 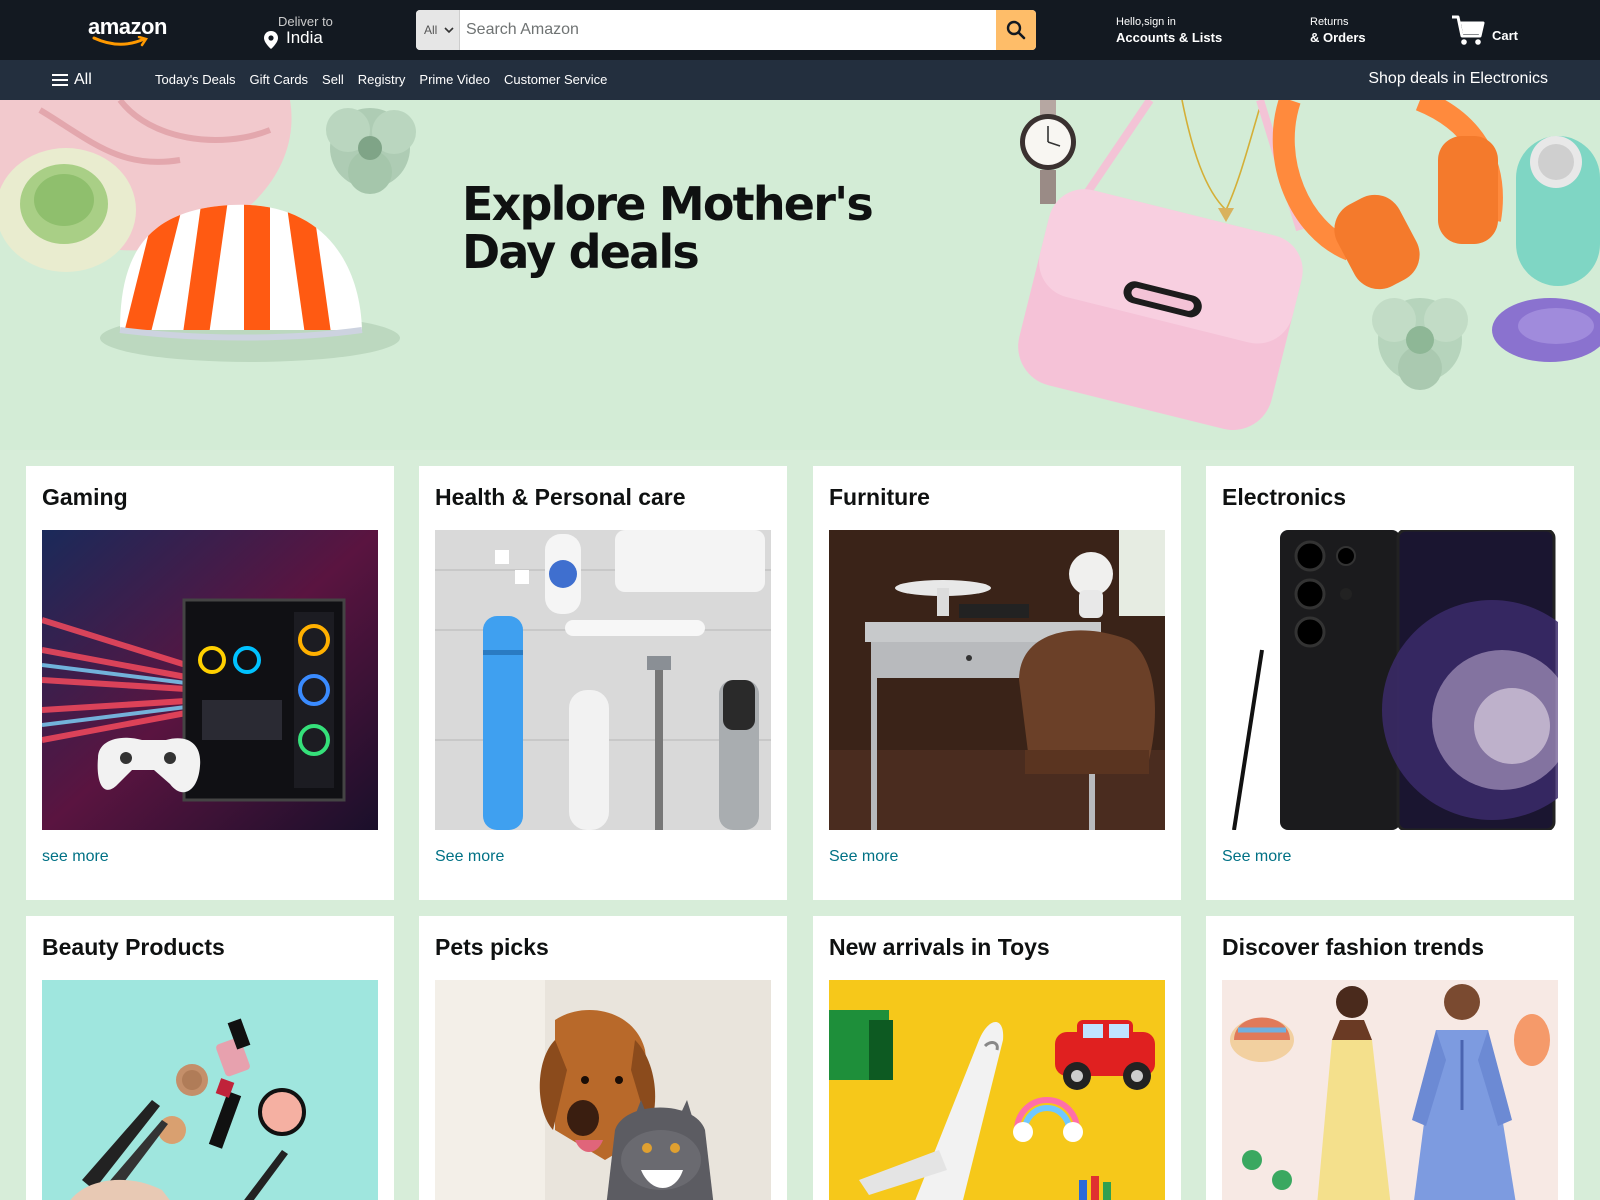 I want to click on search-input, so click(x=728, y=30).